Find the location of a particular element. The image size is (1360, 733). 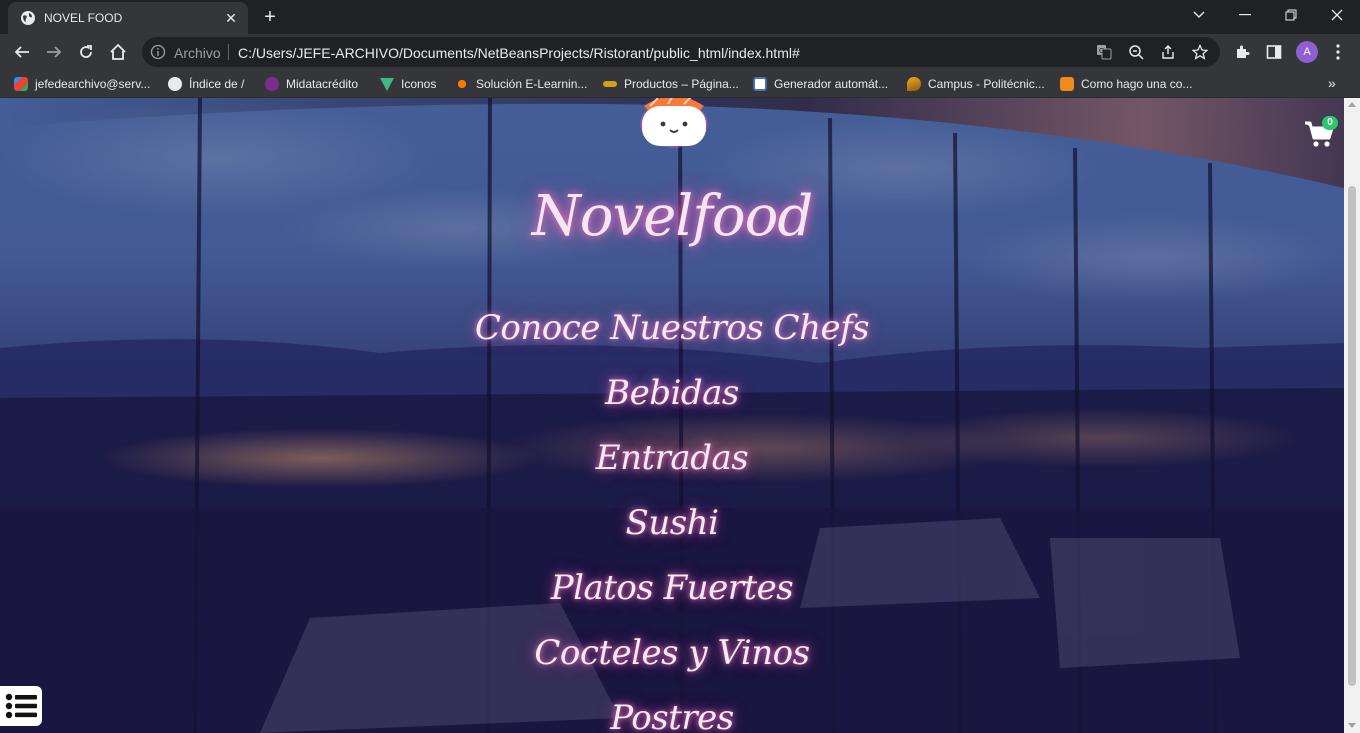

info-icon is located at coordinates (158, 52).